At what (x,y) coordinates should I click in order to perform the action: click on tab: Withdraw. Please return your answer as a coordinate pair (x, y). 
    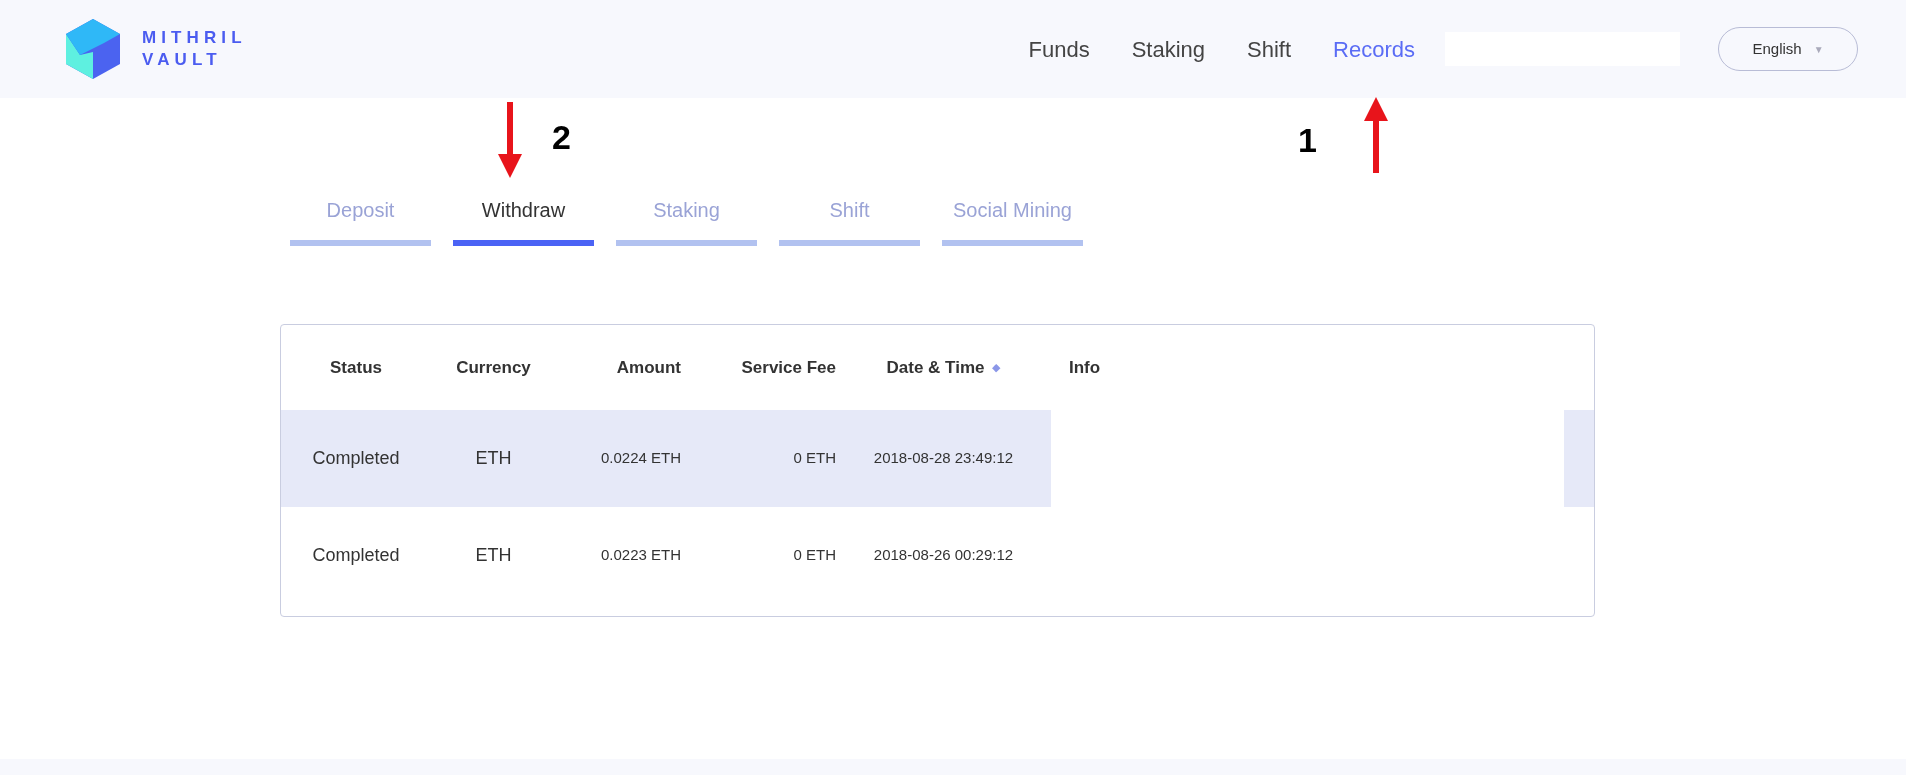
    Looking at the image, I should click on (523, 219).